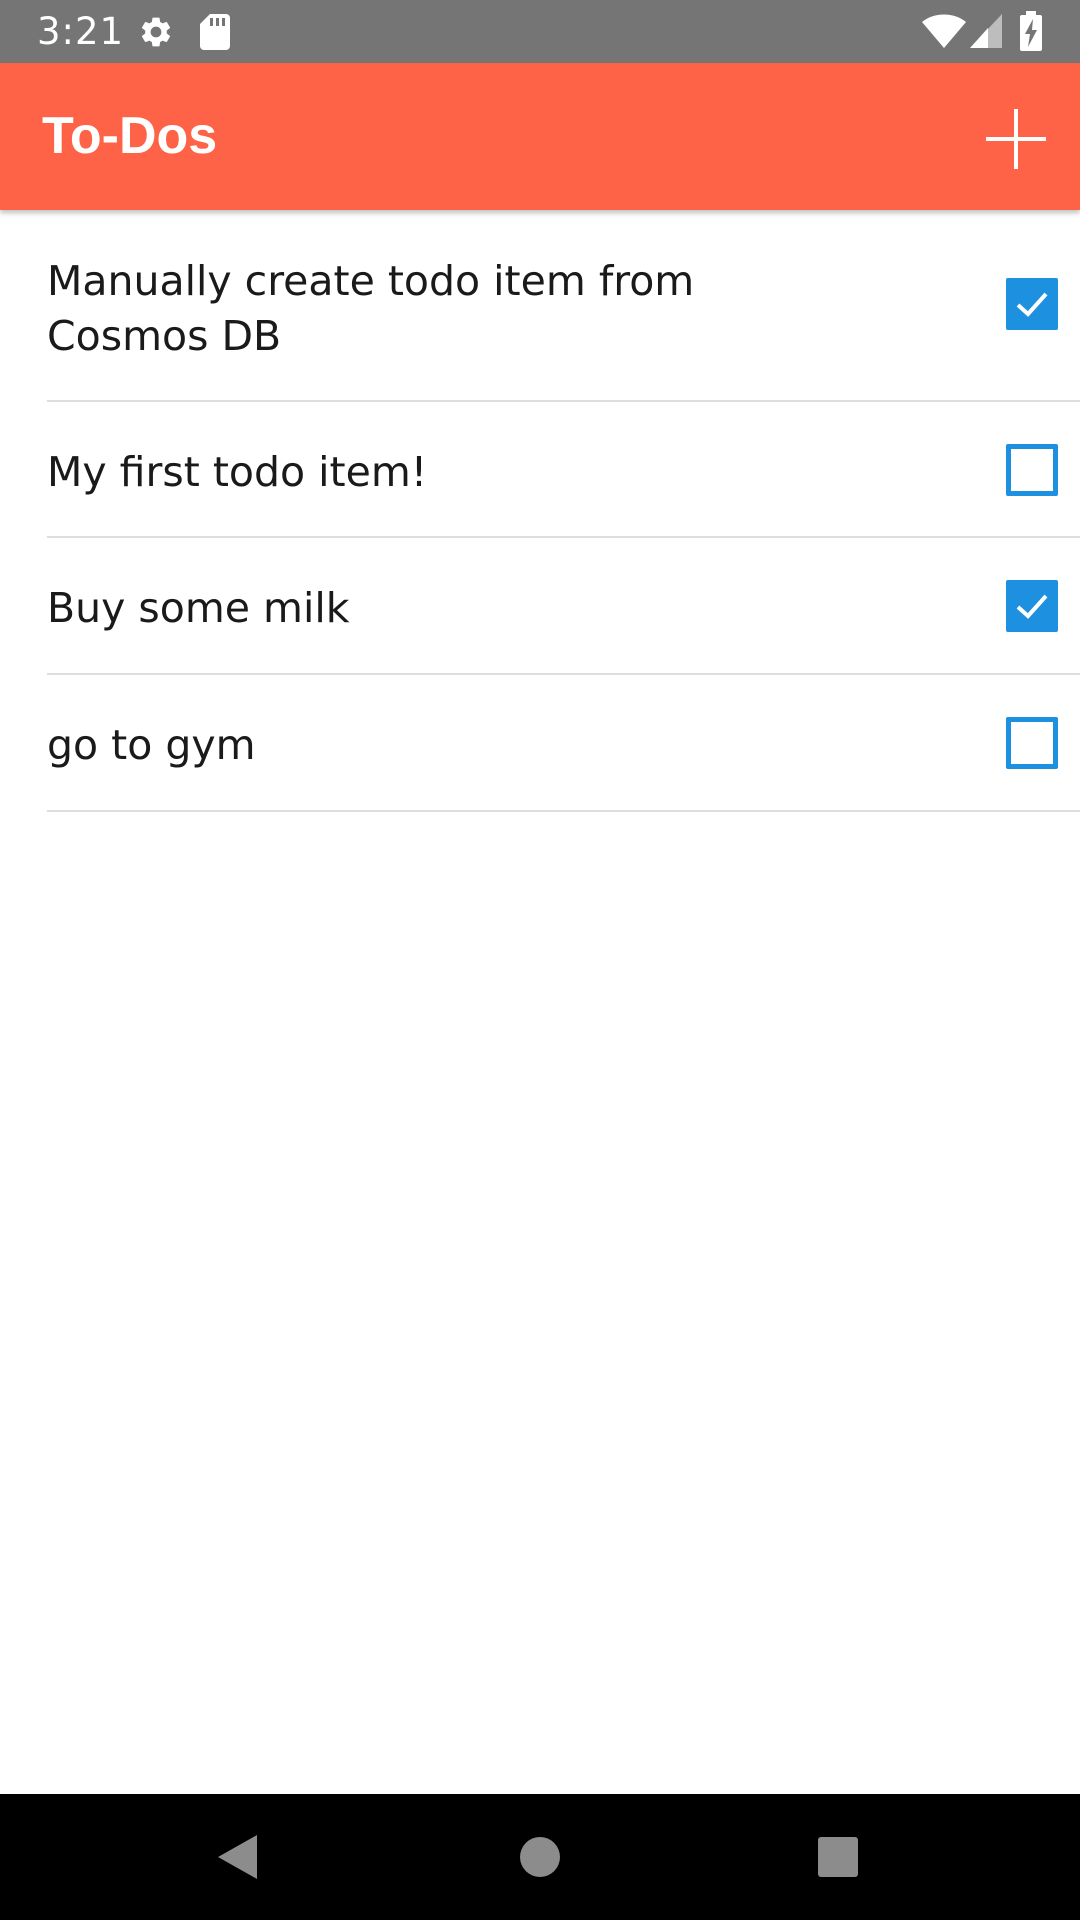 This screenshot has height=1920, width=1080. I want to click on nav-bar, so click(540, 1857).